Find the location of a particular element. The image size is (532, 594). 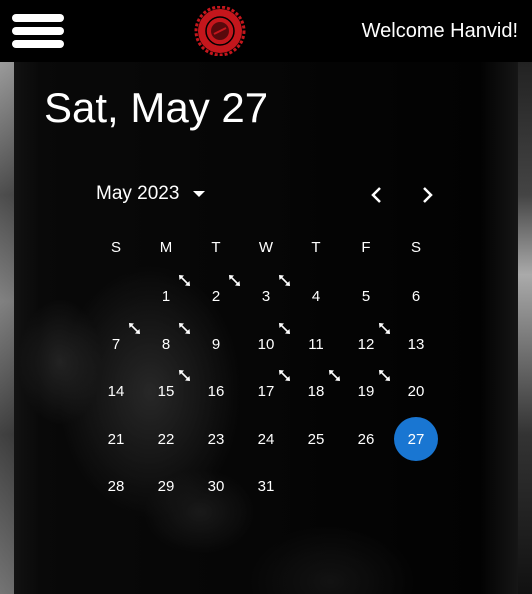

calendar-day: 6 is located at coordinates (416, 296).